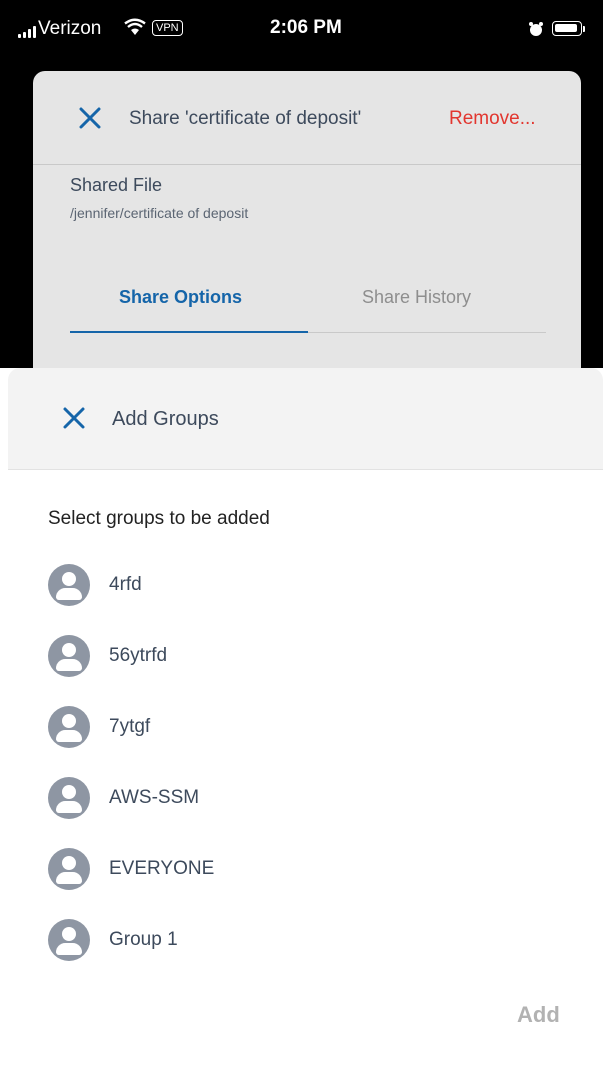 Image resolution: width=603 pixels, height=1070 pixels. What do you see at coordinates (305, 589) in the screenshot?
I see `list-item: 4rfd` at bounding box center [305, 589].